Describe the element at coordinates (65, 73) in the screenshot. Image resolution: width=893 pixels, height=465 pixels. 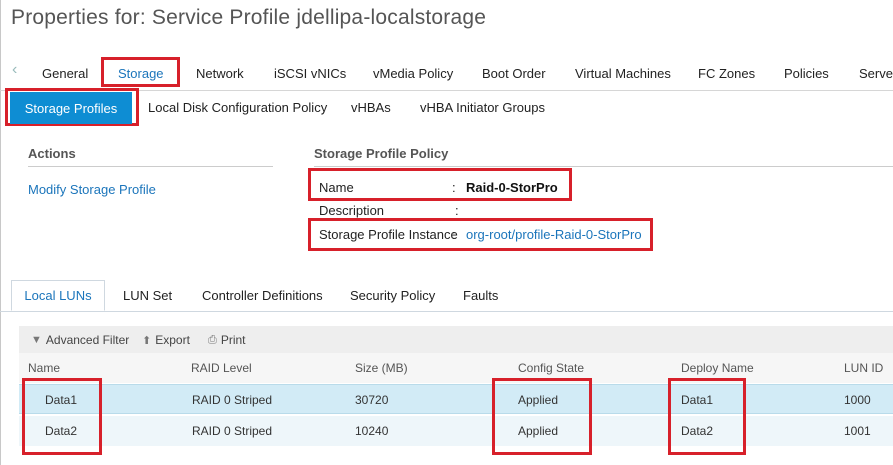
I see `tab-general: General` at that location.